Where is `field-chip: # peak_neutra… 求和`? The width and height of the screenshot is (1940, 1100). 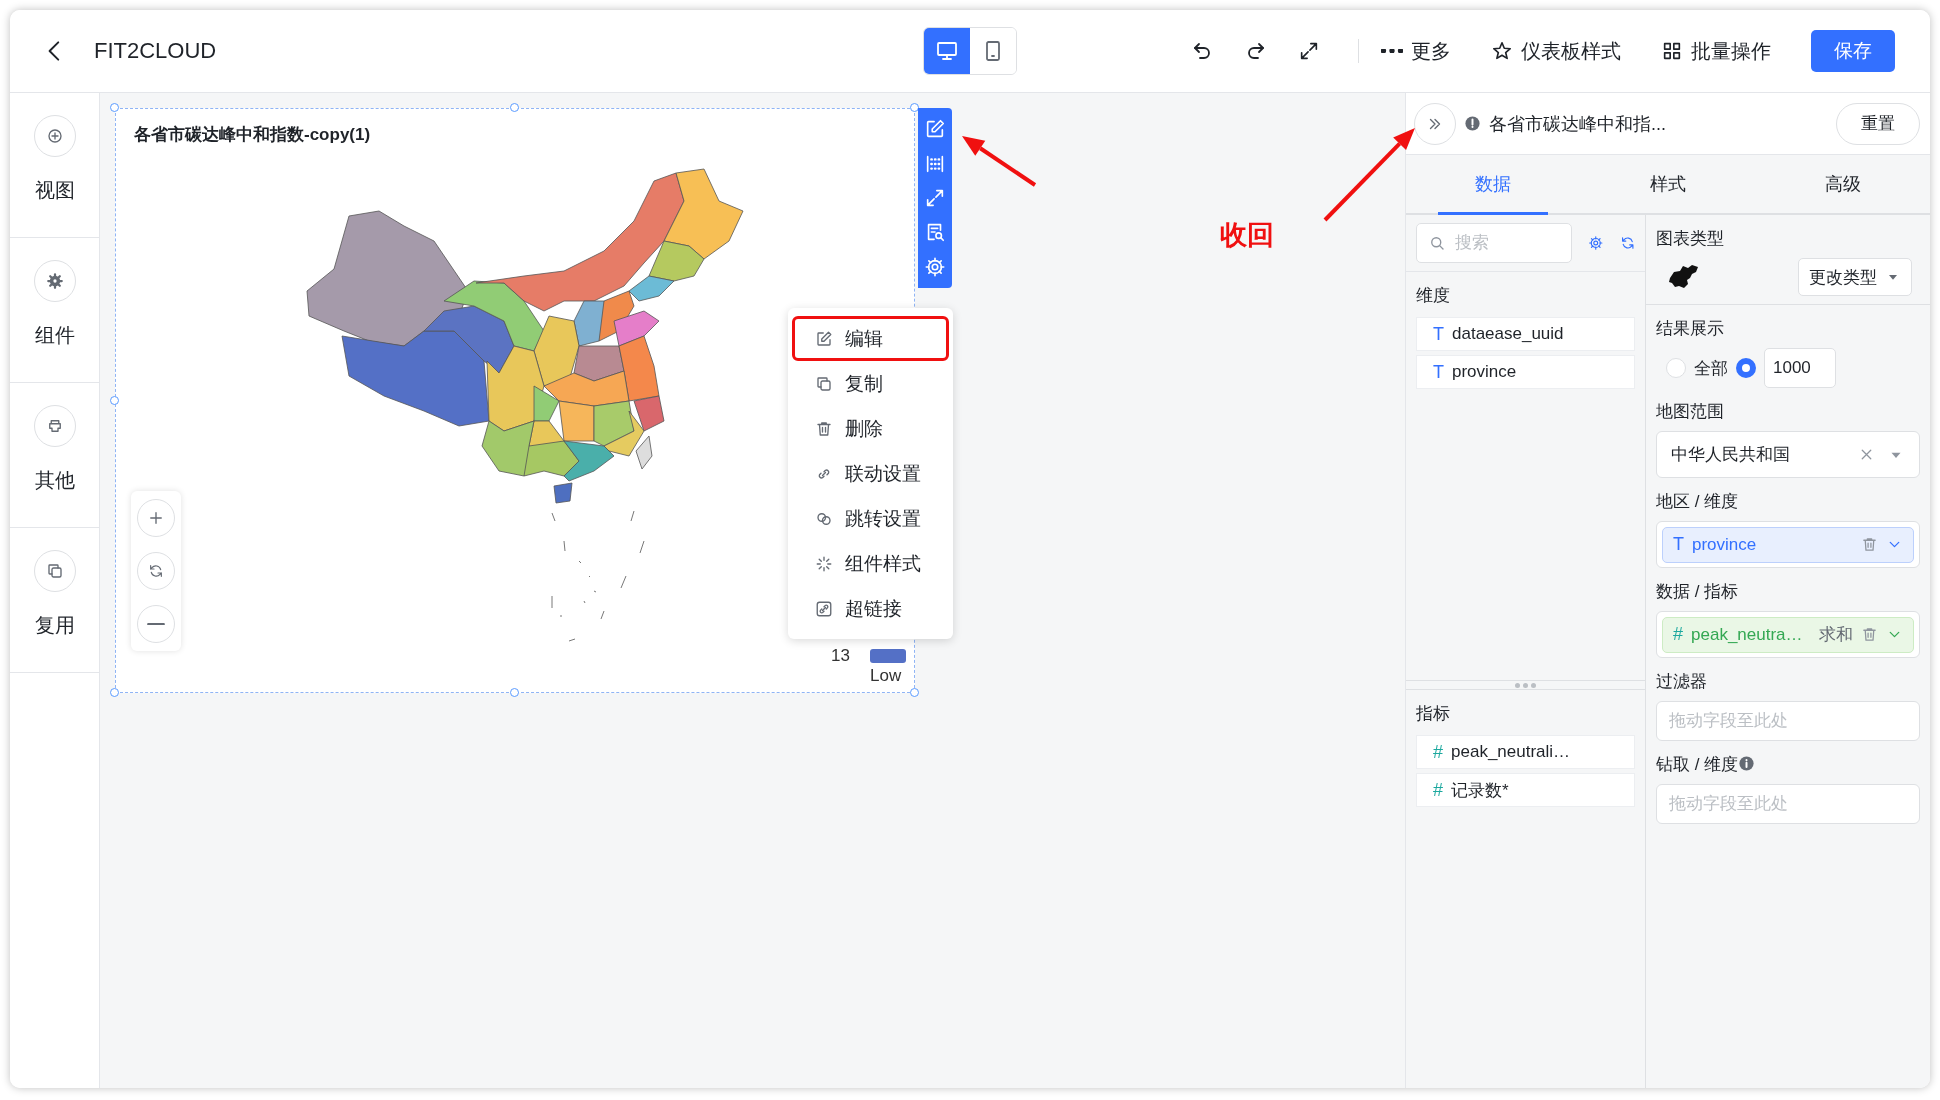 field-chip: # peak_neutra… 求和 is located at coordinates (1788, 634).